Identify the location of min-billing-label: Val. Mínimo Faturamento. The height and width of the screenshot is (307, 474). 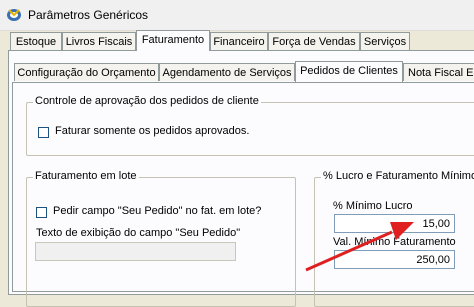
(394, 242).